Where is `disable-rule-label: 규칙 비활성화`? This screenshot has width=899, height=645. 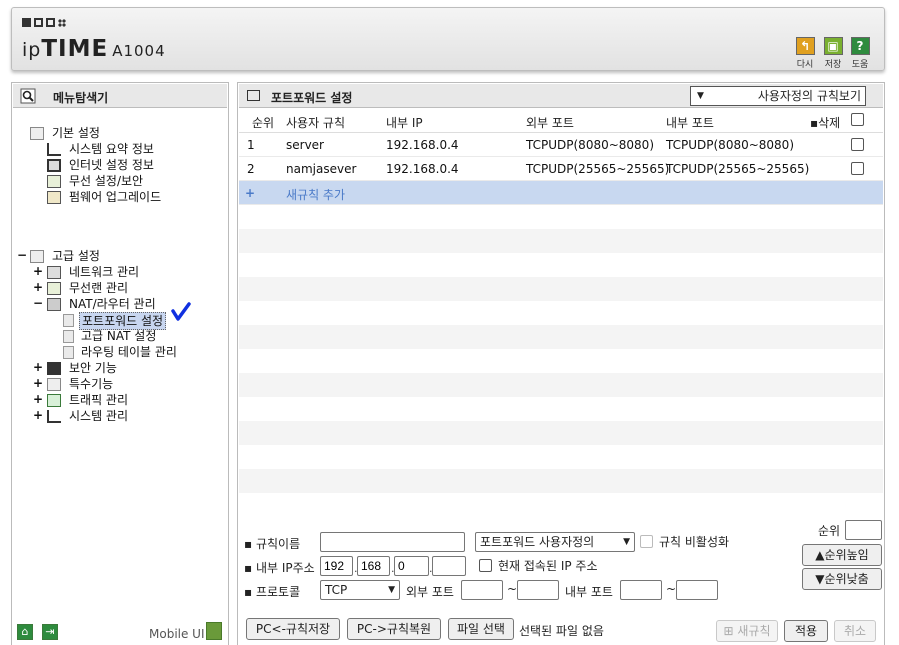
disable-rule-label: 규칙 비활성화 is located at coordinates (694, 542).